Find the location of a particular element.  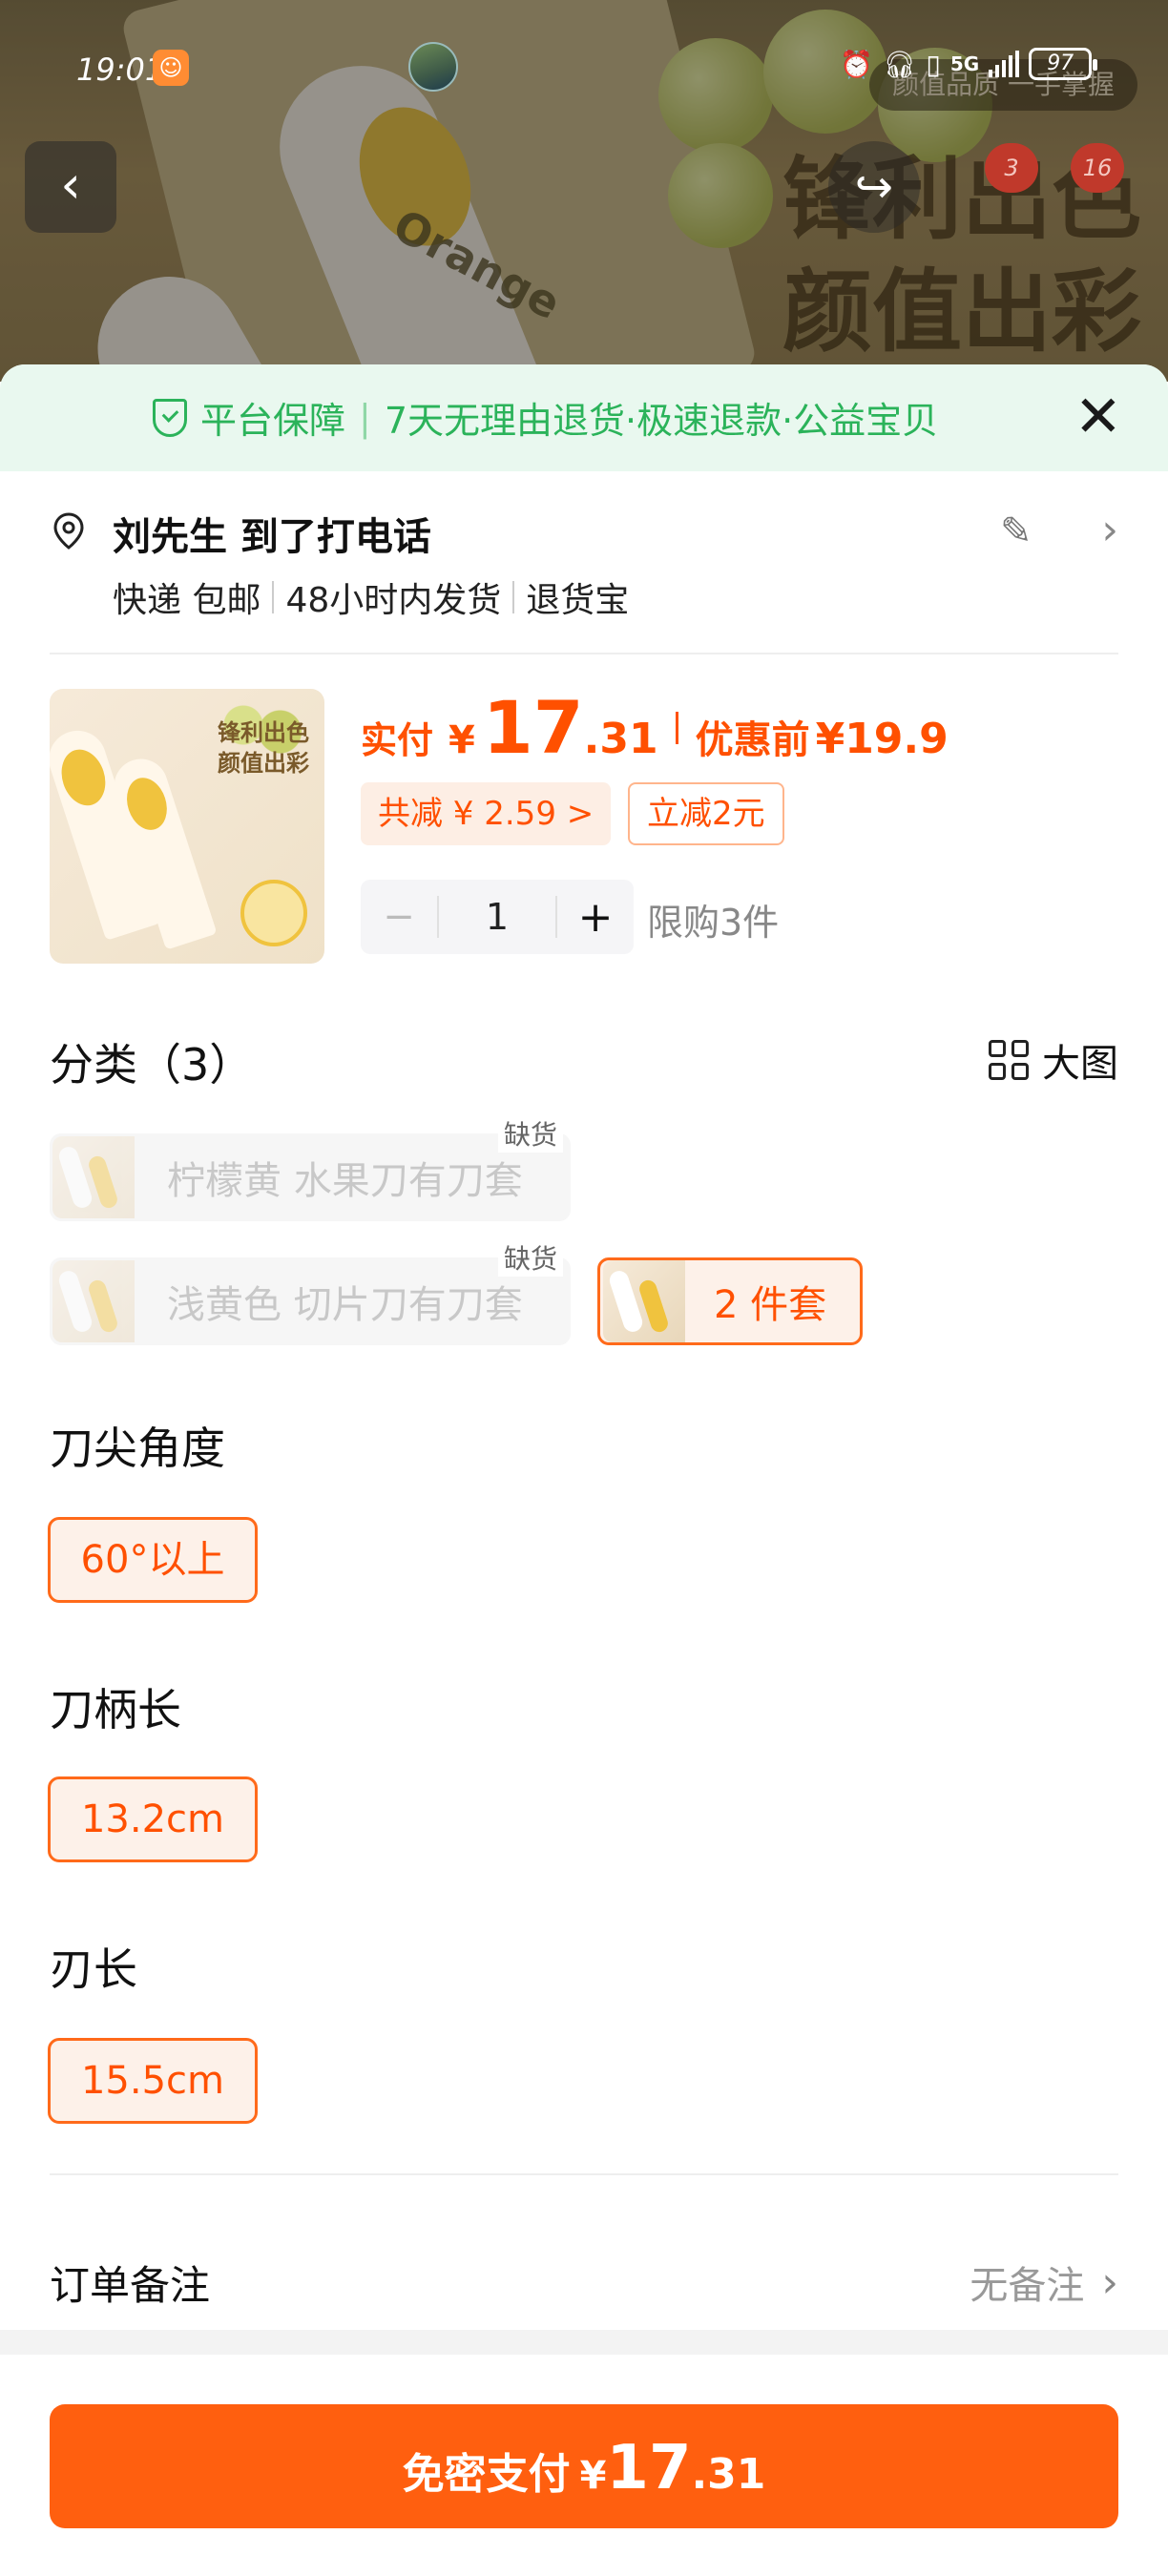

section-separator is located at coordinates (584, 2342).